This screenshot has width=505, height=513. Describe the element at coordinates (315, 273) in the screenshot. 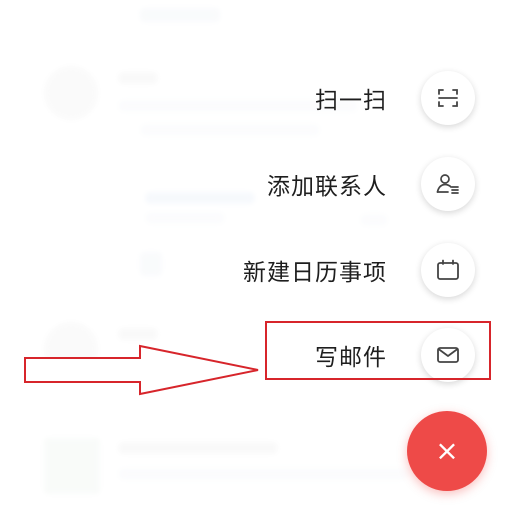

I see `menu-item-new-event-label: 新建日历事项` at that location.